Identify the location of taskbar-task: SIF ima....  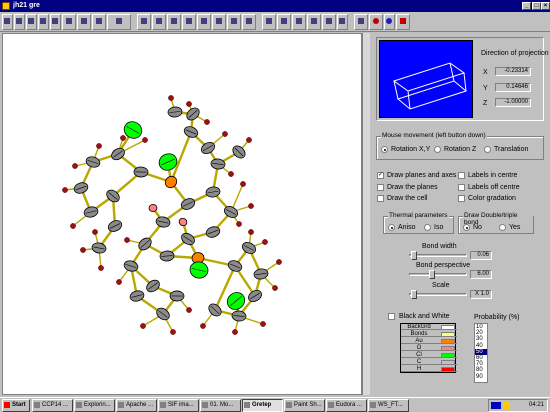
(178, 405).